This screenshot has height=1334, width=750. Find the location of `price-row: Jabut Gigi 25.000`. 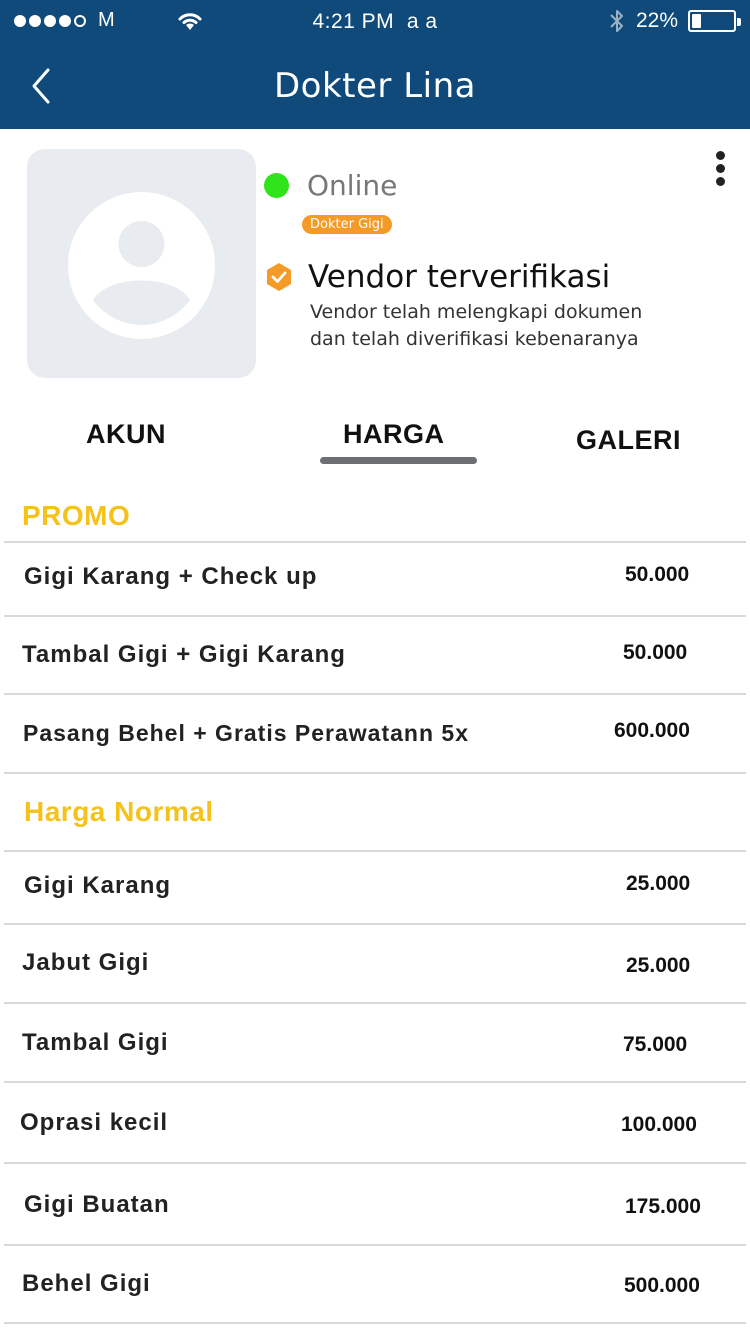

price-row: Jabut Gigi 25.000 is located at coordinates (375, 963).